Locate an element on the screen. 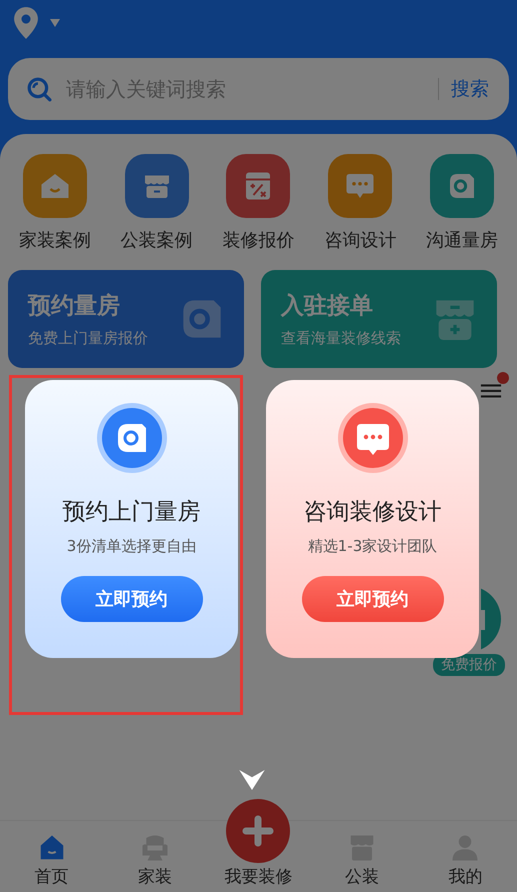 This screenshot has height=892, width=517. card-title: 咨询装修设计 is located at coordinates (373, 512).